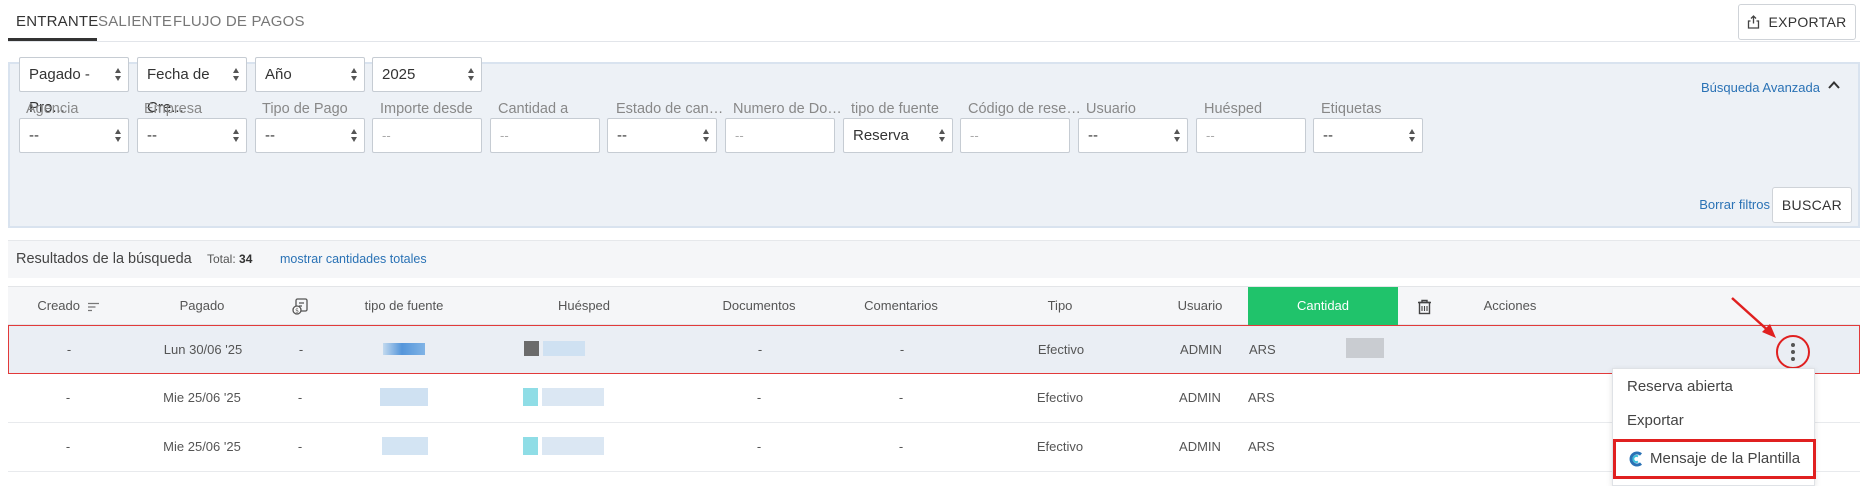  What do you see at coordinates (353, 259) in the screenshot?
I see `show-totals-link: mostrar cantidades totales` at bounding box center [353, 259].